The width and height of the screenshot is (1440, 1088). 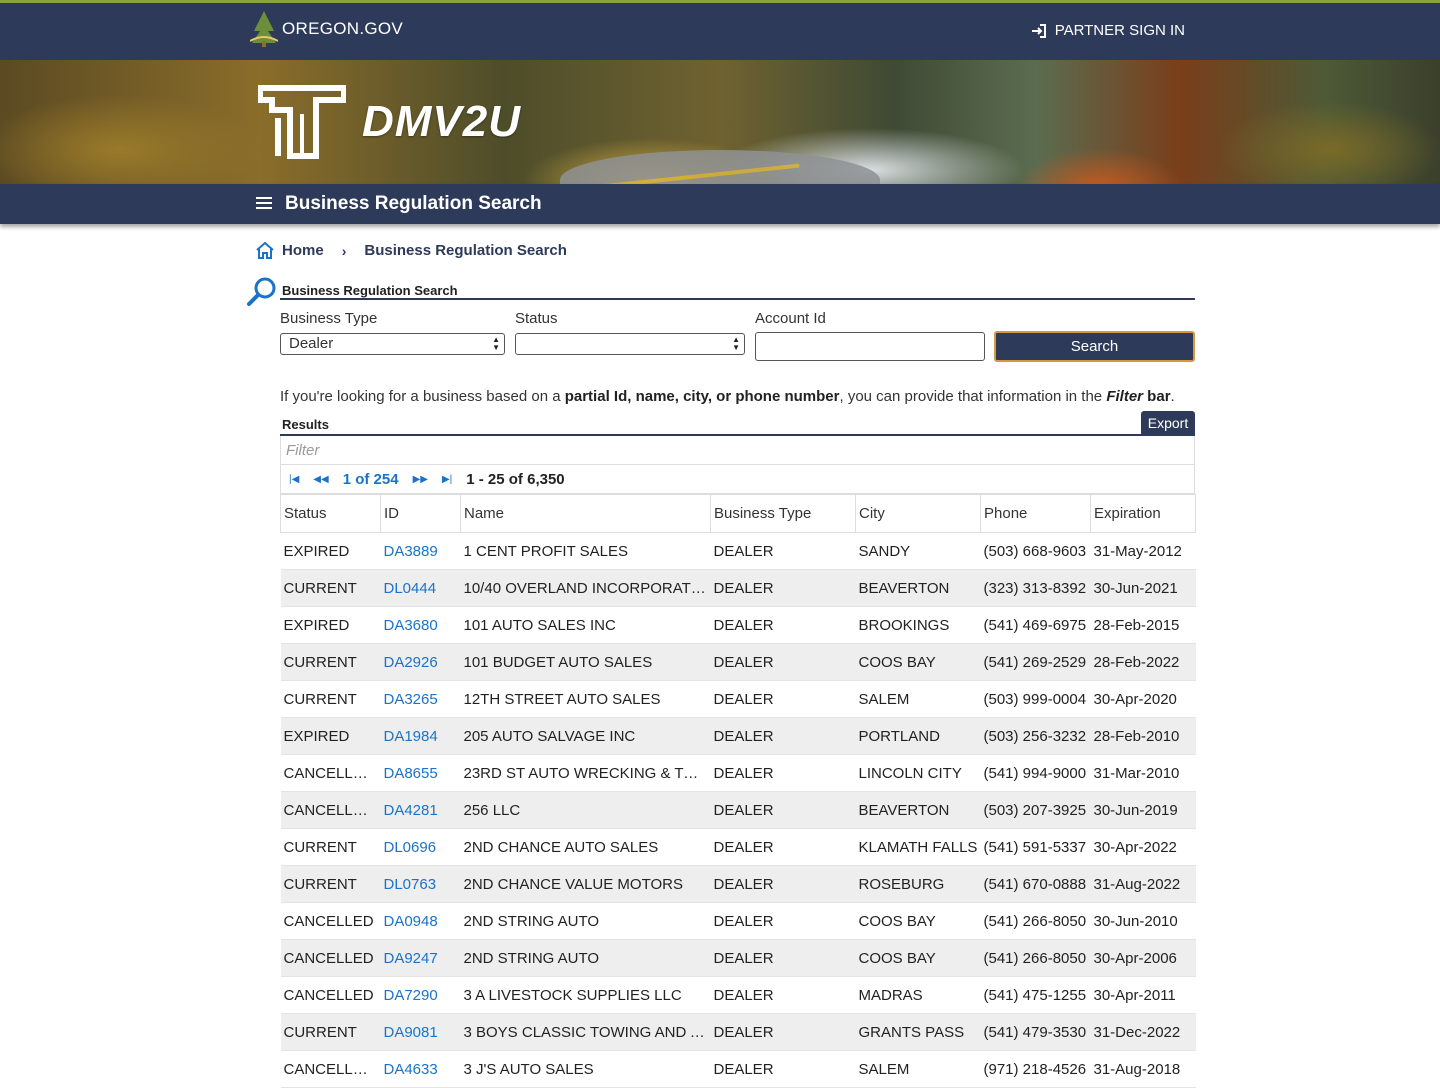 I want to click on cell-city: LINCOLN CITY, so click(x=918, y=773).